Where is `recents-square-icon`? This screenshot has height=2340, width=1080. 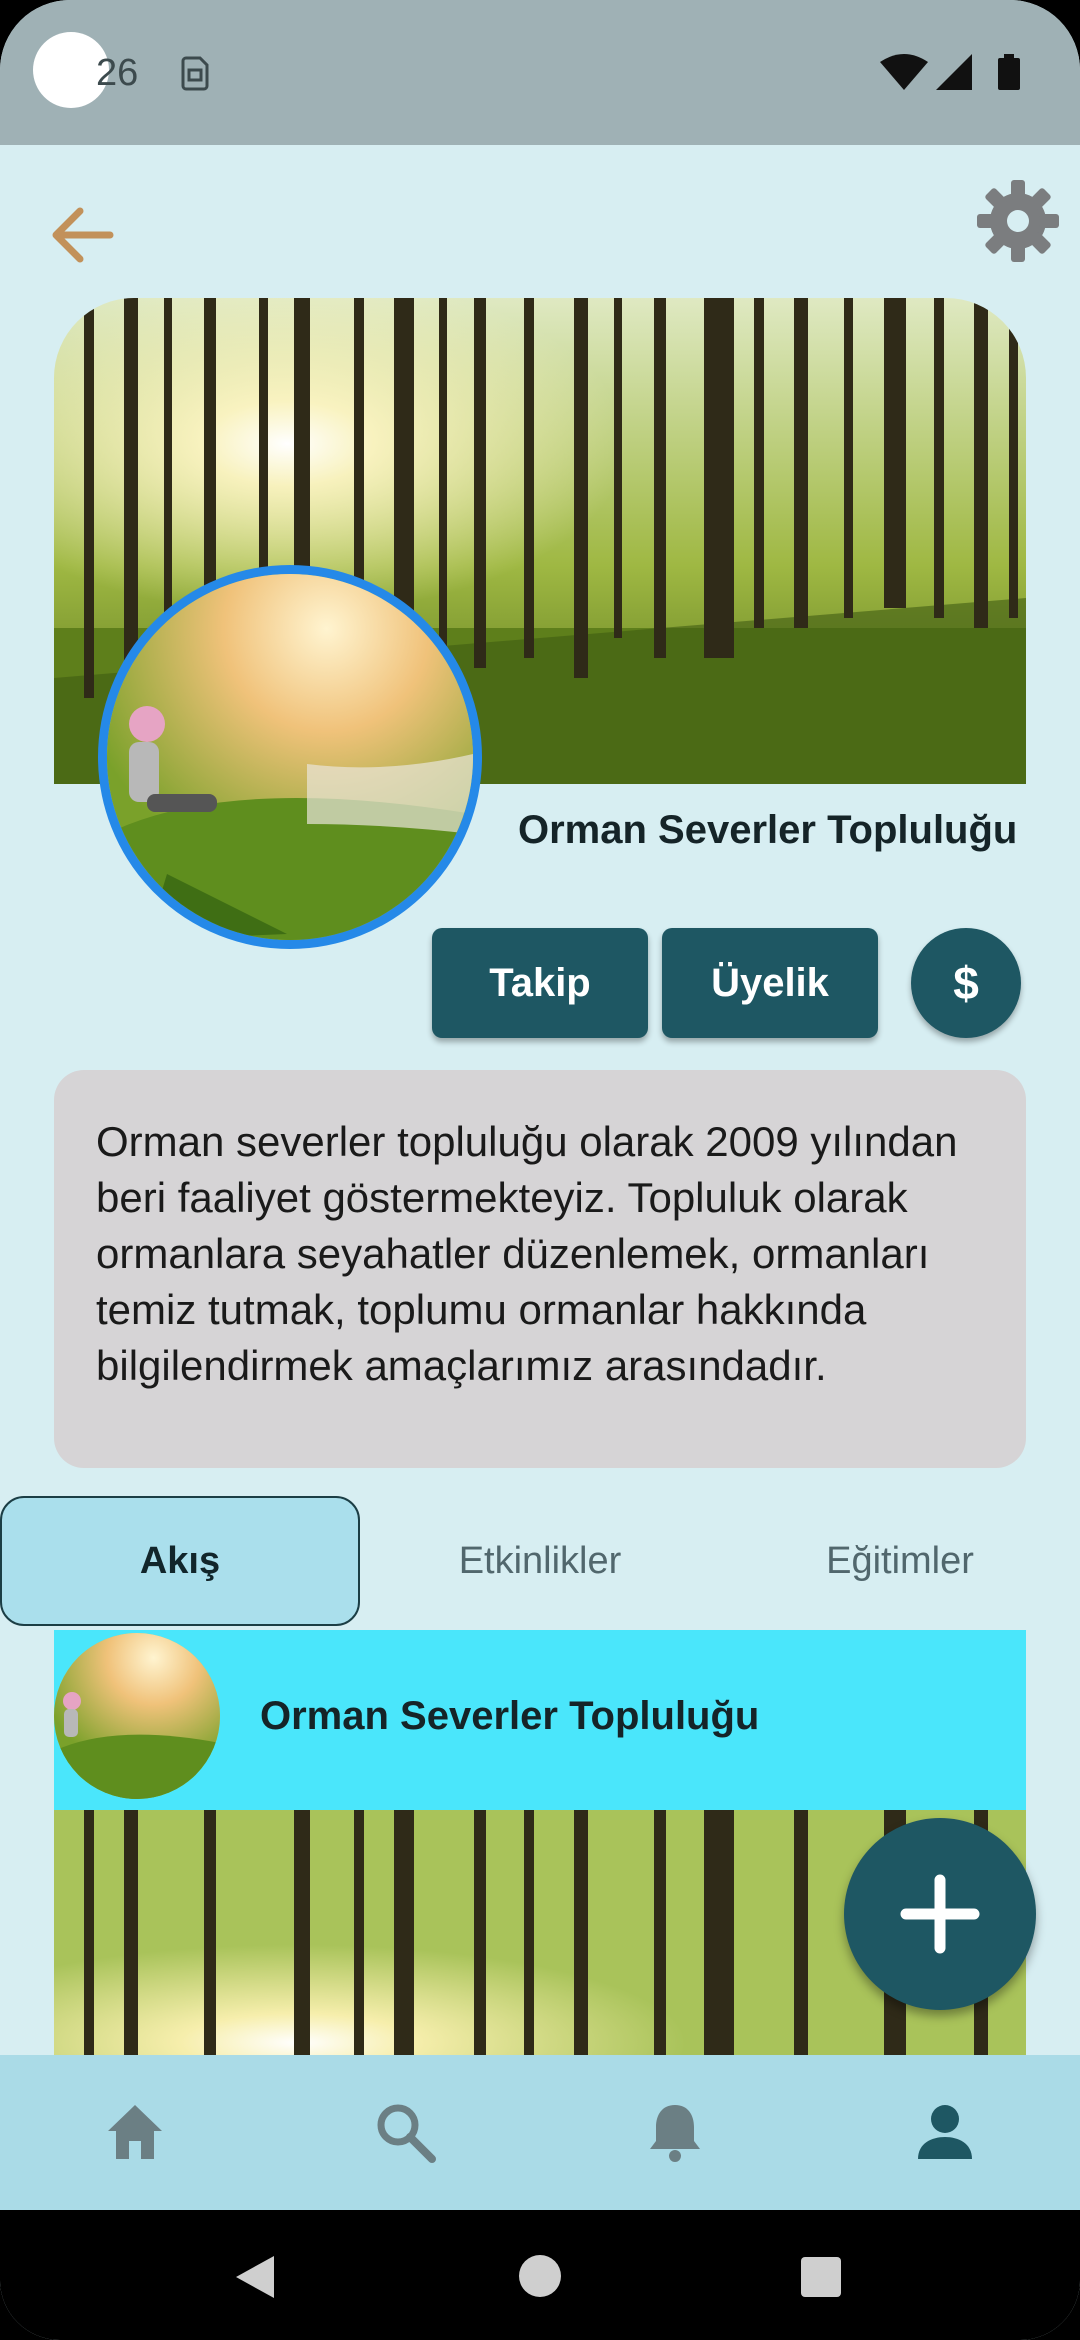
recents-square-icon is located at coordinates (821, 2277).